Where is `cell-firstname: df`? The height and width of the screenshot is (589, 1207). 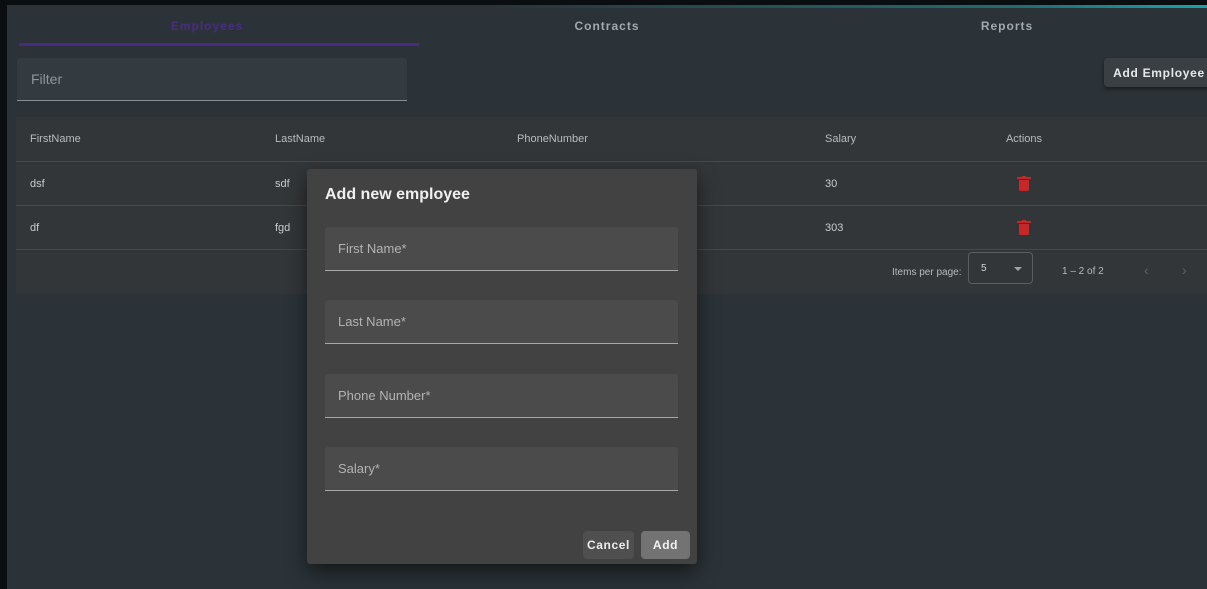 cell-firstname: df is located at coordinates (35, 227).